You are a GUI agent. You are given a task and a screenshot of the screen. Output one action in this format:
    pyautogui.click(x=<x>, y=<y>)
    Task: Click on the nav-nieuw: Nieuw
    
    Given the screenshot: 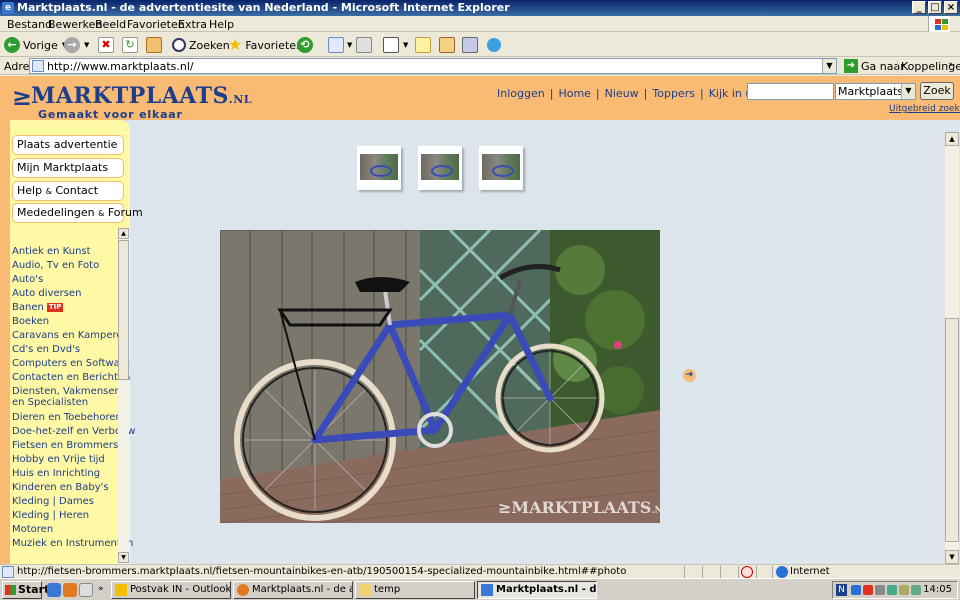 What is the action you would take?
    pyautogui.click(x=622, y=93)
    